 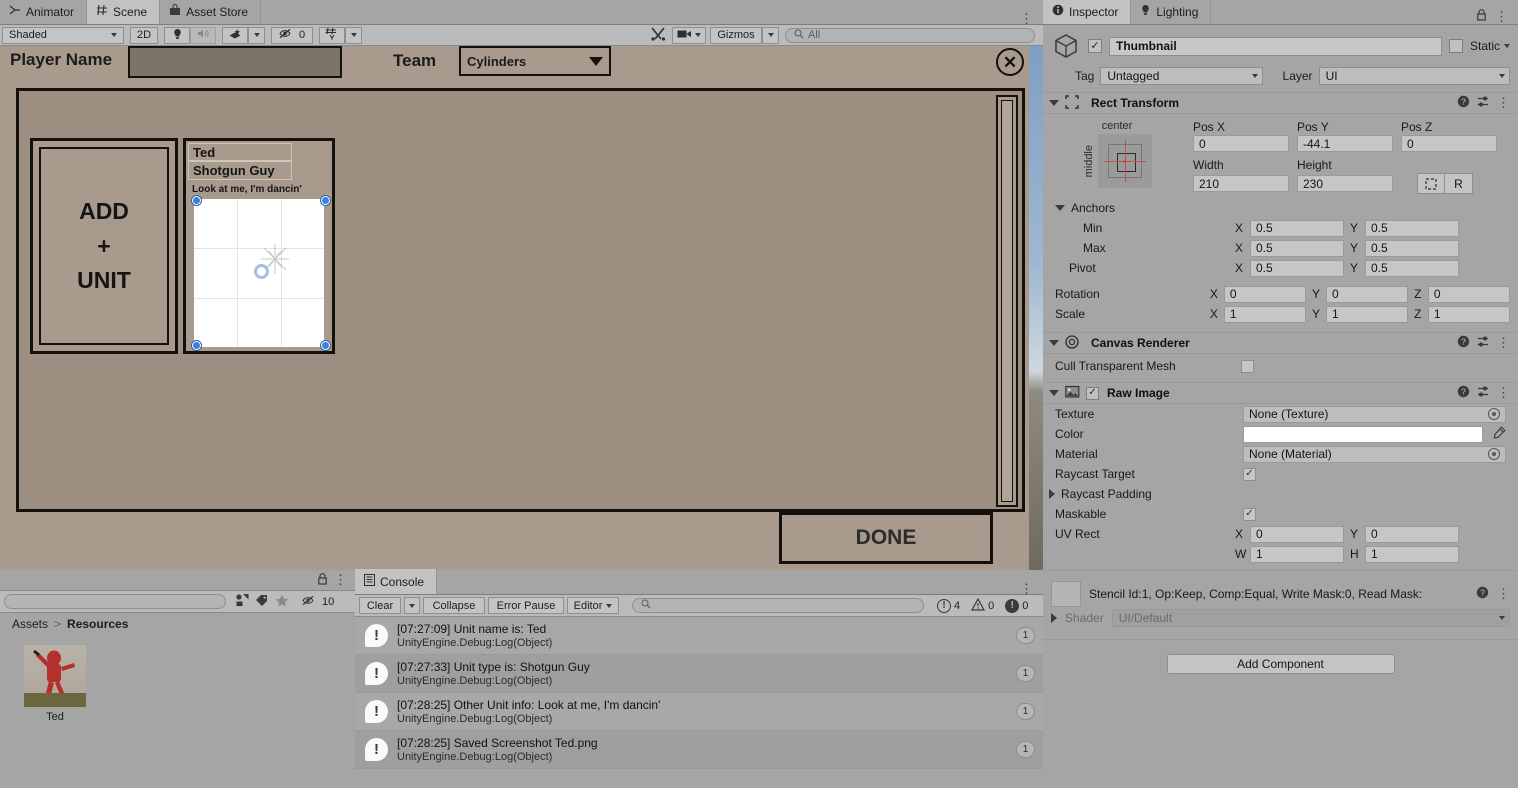 What do you see at coordinates (30, 624) in the screenshot?
I see `breadcrumb-assets: Assets` at bounding box center [30, 624].